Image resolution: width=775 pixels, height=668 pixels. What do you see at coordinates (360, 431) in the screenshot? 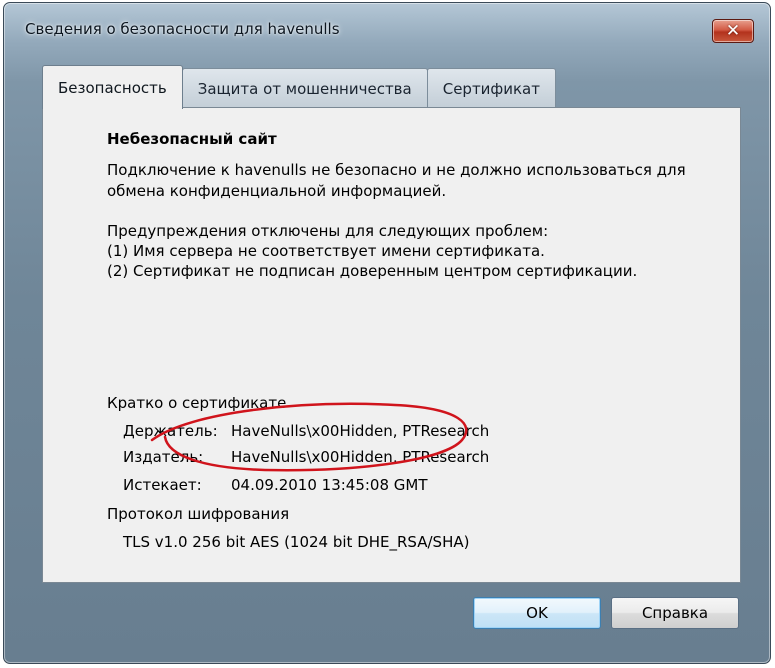
I see `holder-value: HaveNulls\x00Hidden, PTResearch` at bounding box center [360, 431].